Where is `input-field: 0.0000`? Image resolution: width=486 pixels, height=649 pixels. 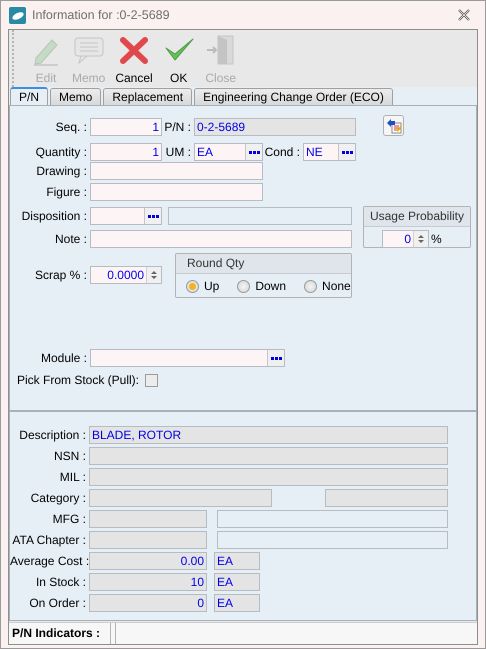
input-field: 0.0000 is located at coordinates (126, 275).